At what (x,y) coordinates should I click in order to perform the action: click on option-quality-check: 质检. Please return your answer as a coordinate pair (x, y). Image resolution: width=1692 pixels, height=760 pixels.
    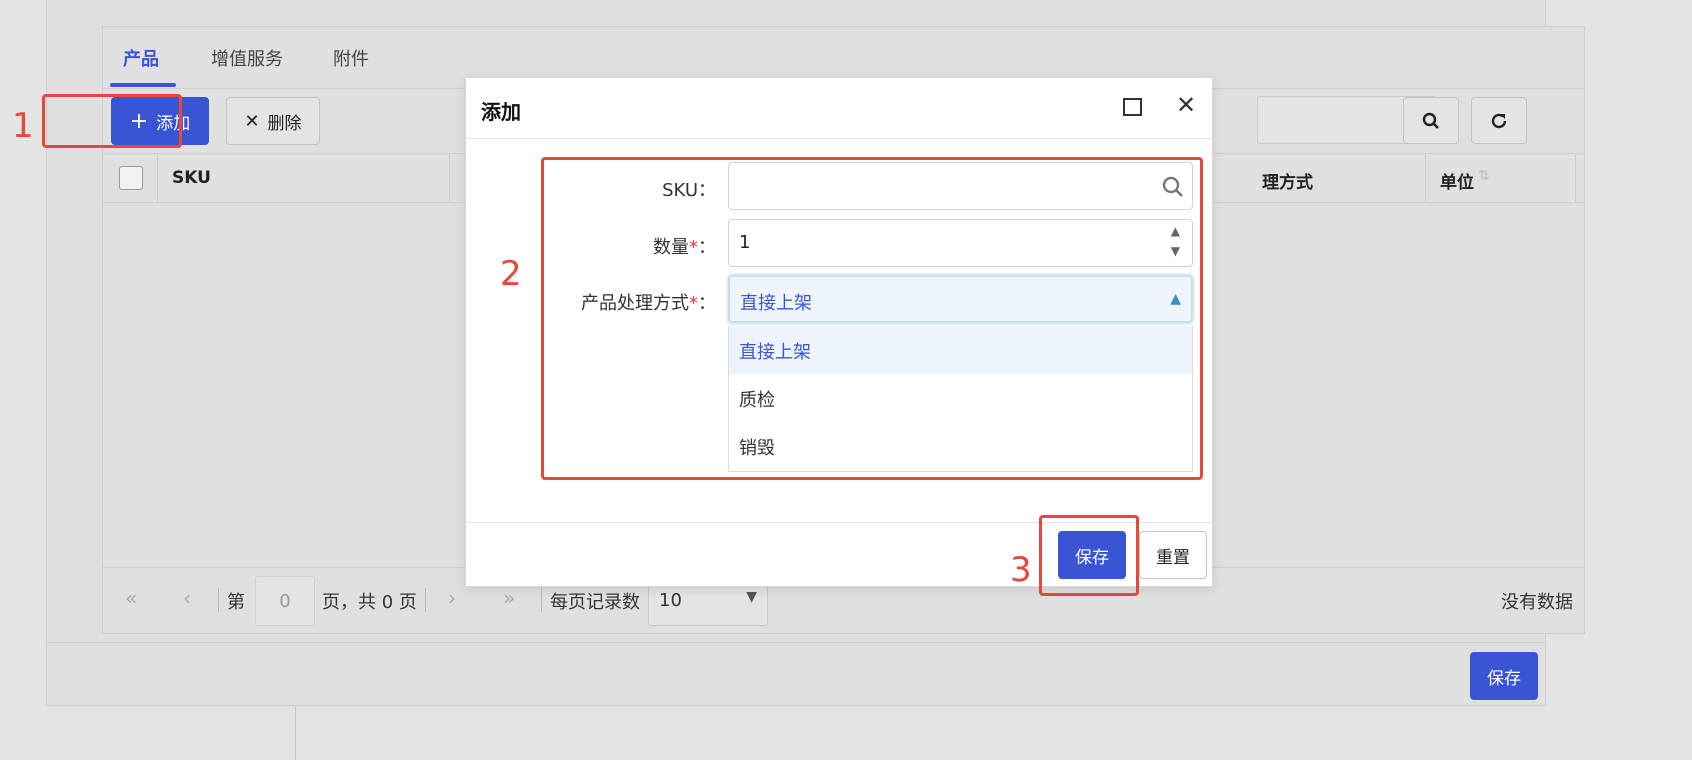
    Looking at the image, I should click on (960, 398).